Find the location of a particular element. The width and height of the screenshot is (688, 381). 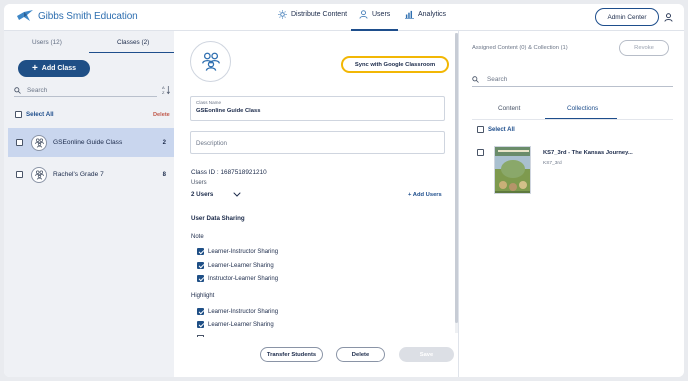

highlight-option: Learner-Instructor Sharing is located at coordinates (237, 311).